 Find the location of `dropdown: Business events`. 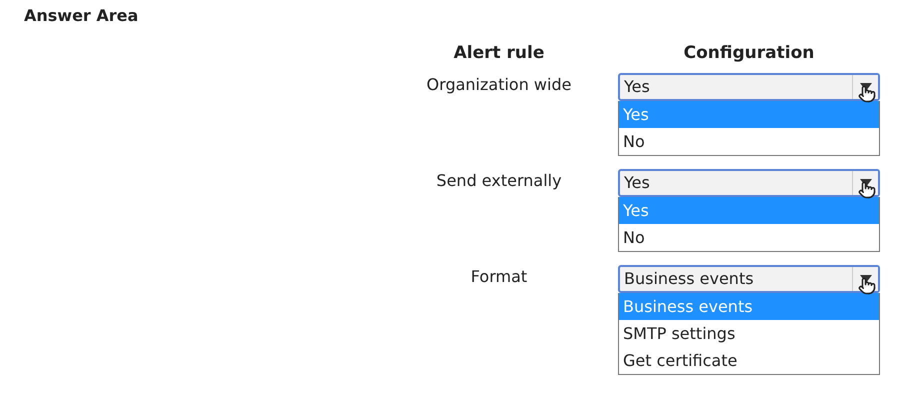

dropdown: Business events is located at coordinates (749, 279).